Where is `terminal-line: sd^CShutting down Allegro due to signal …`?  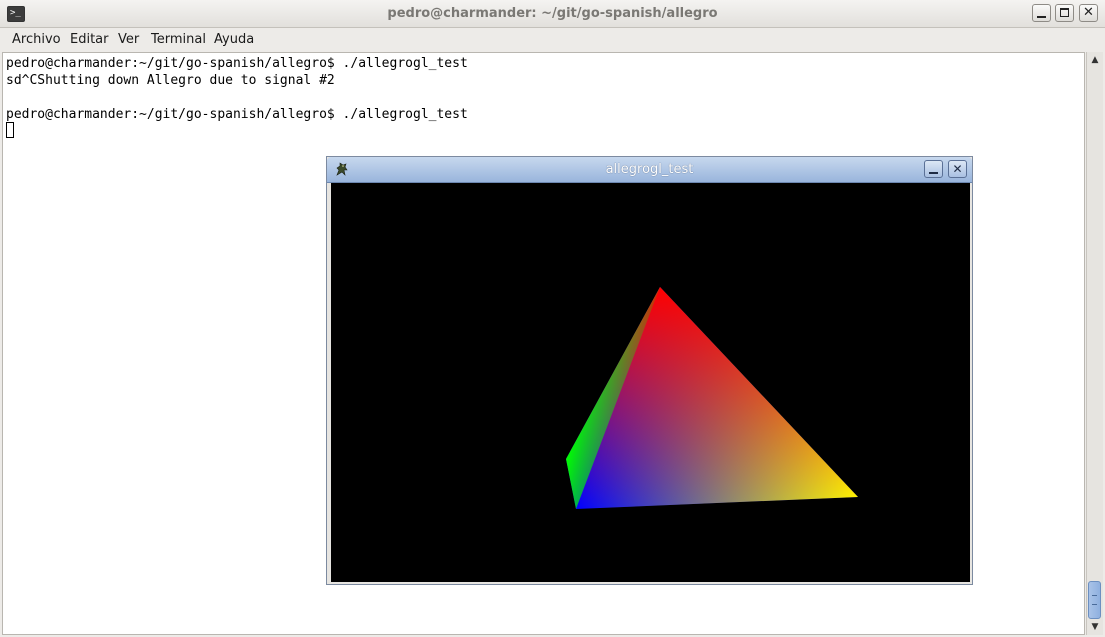 terminal-line: sd^CShutting down Allegro due to signal … is located at coordinates (170, 80).